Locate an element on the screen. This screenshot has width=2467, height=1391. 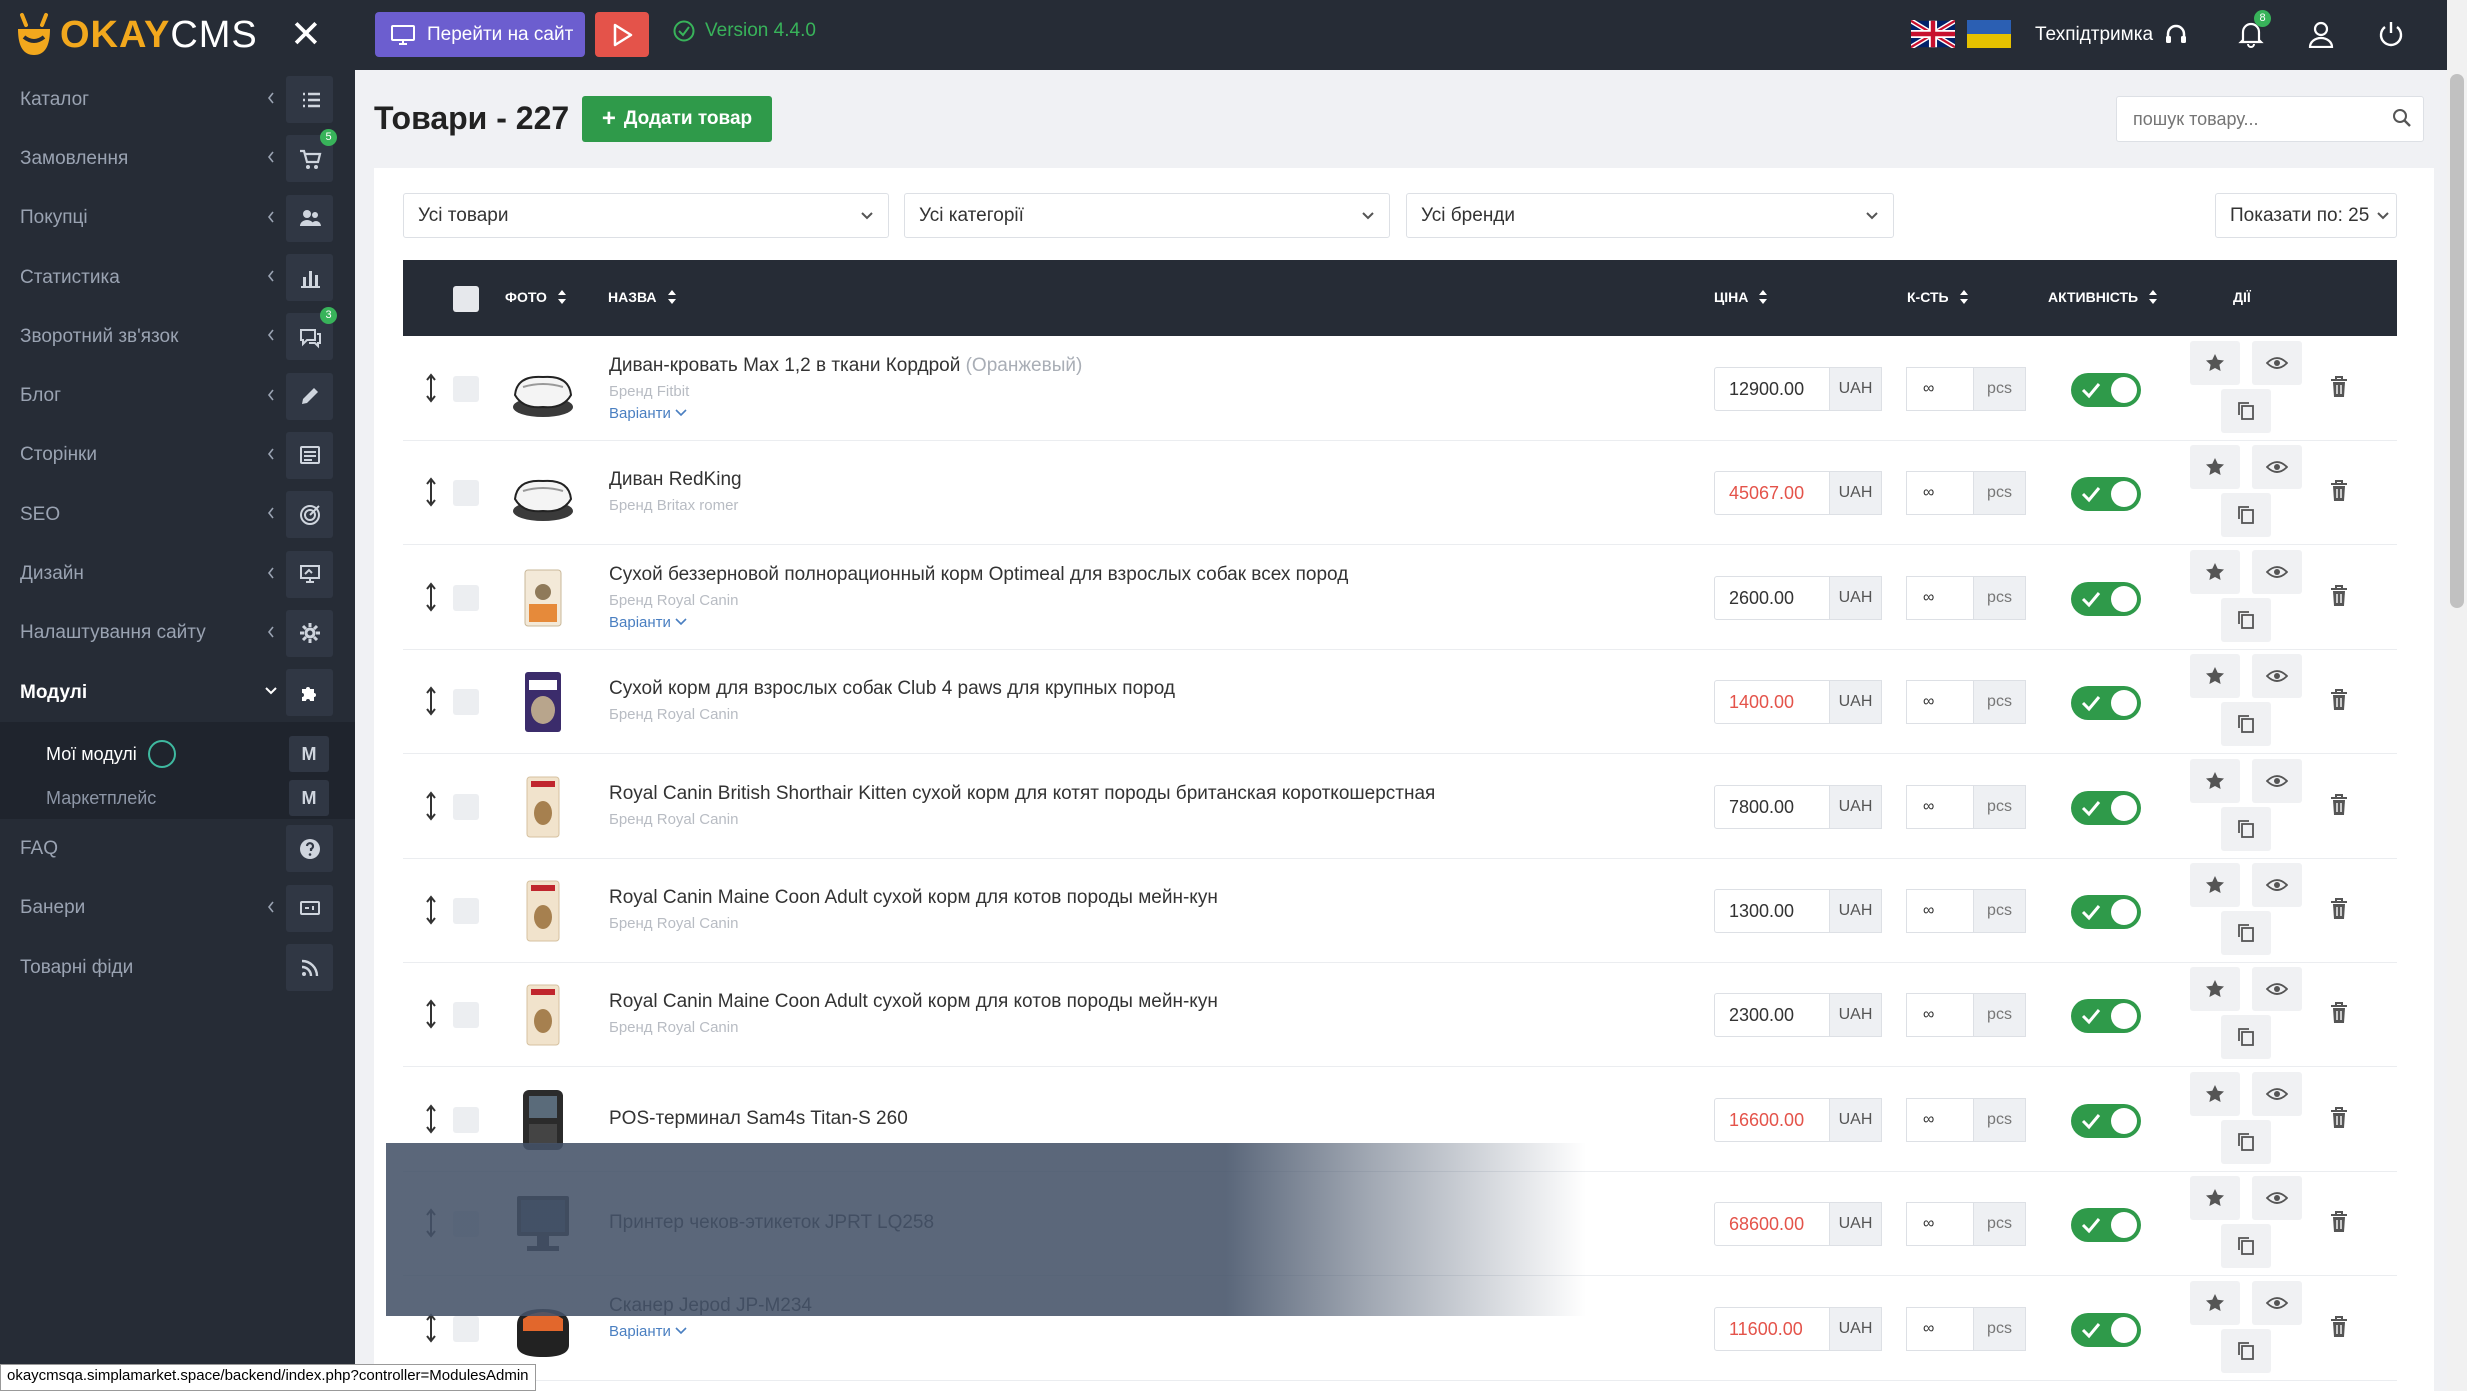
price-input: 11600.00 is located at coordinates (1772, 1329).